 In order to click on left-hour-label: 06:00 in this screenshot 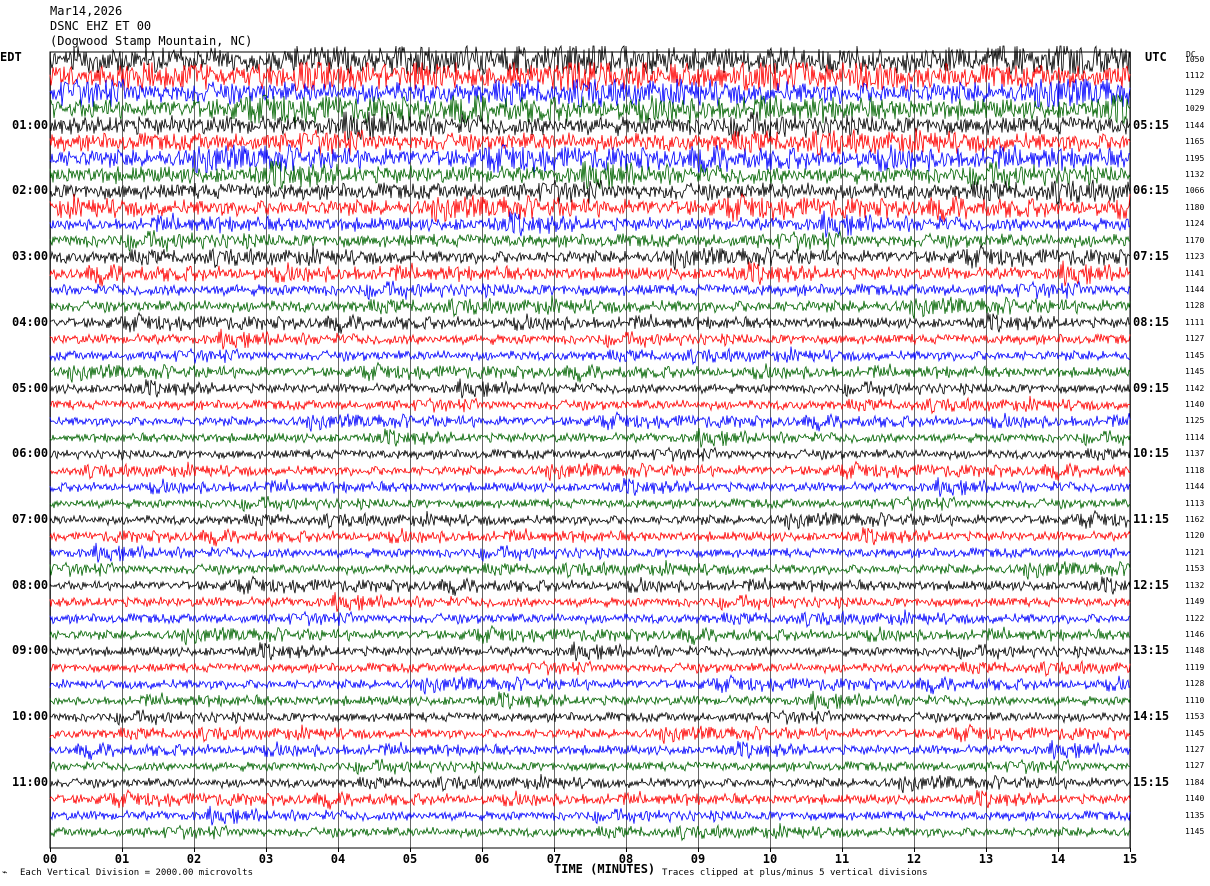, I will do `click(30, 453)`.